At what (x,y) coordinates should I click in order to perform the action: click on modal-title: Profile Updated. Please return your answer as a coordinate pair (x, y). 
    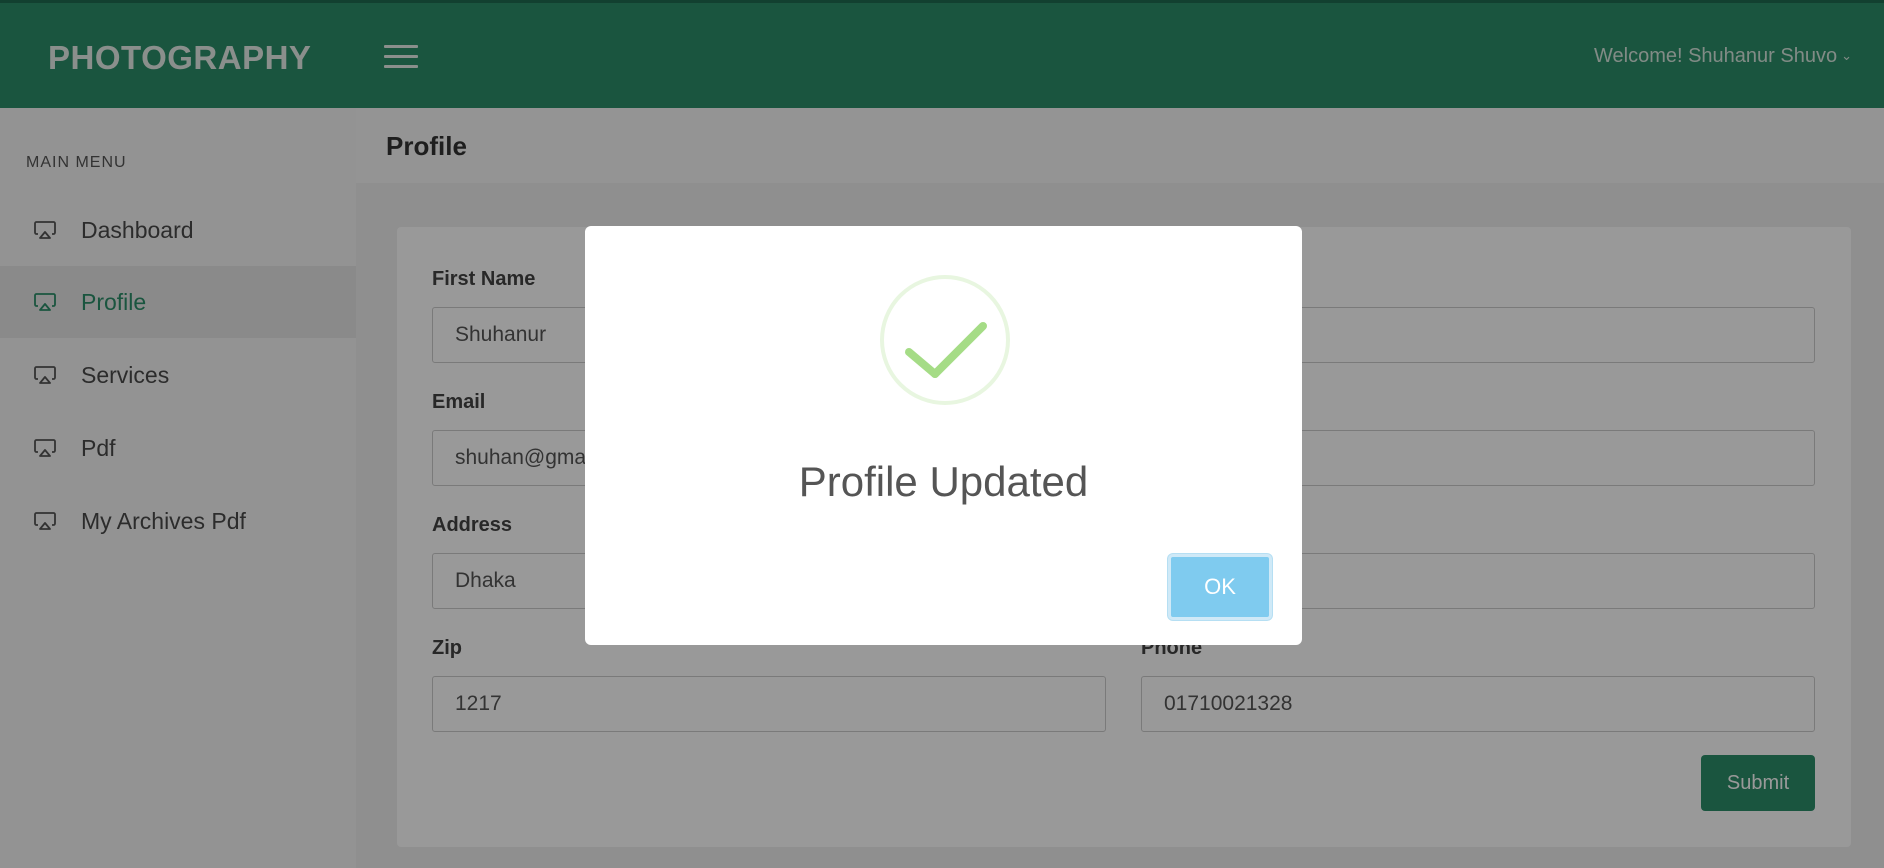
    Looking at the image, I should click on (943, 481).